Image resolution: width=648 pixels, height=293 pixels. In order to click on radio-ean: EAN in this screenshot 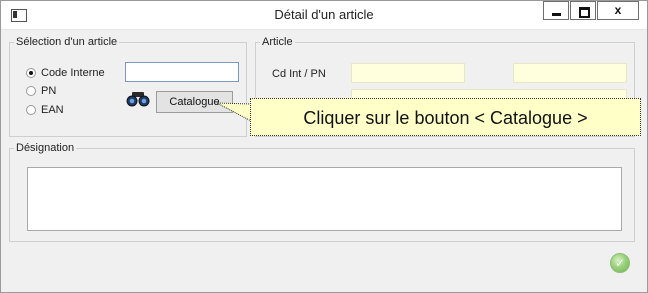, I will do `click(45, 110)`.